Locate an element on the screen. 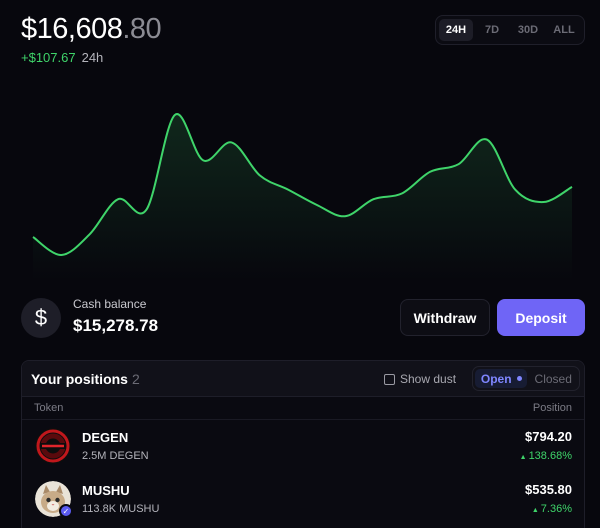 Image resolution: width=600 pixels, height=528 pixels. position-change: ▲ 7.36% is located at coordinates (552, 509).